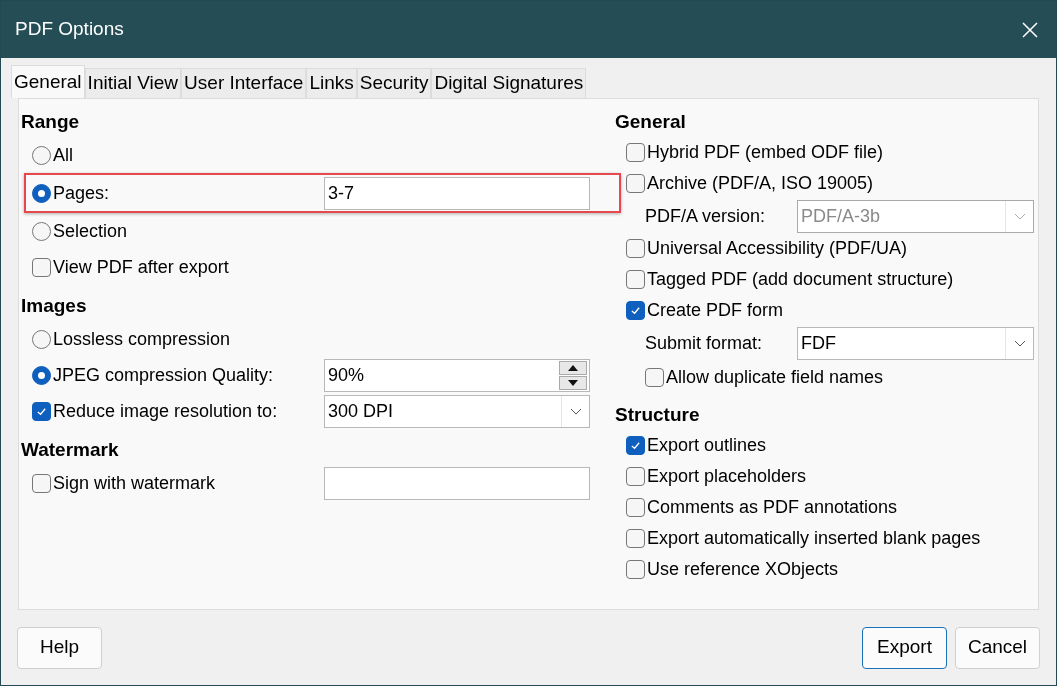 This screenshot has width=1057, height=686. I want to click on spin-field: 90%, so click(457, 375).